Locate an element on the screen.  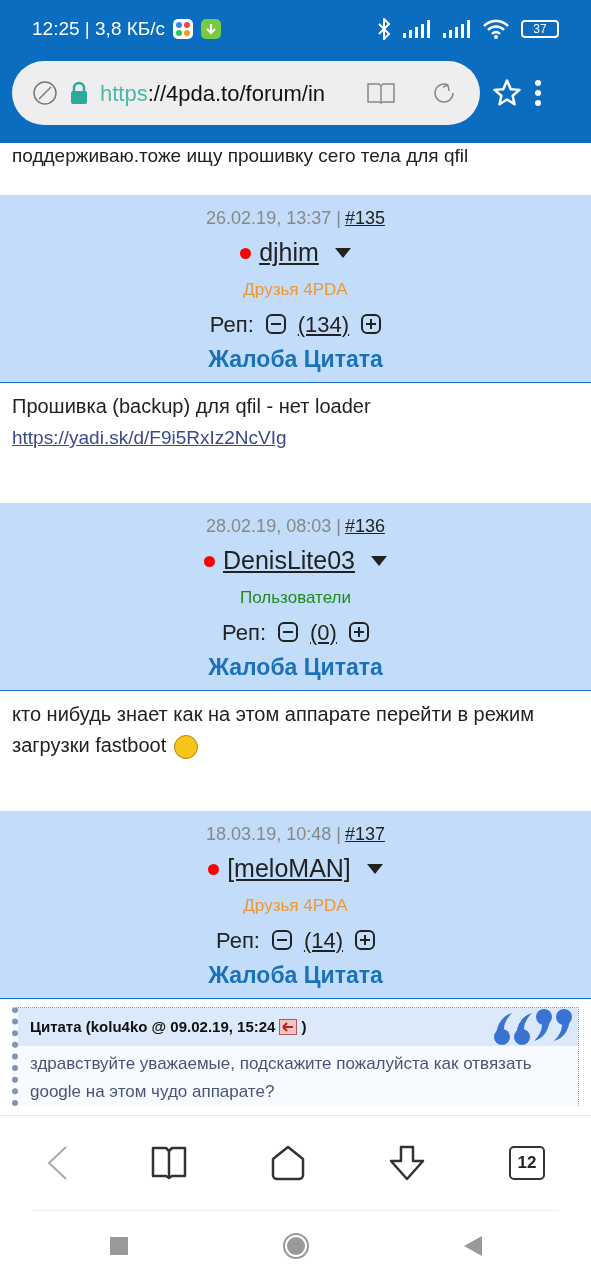
post-number-link: #136 is located at coordinates (364, 526).